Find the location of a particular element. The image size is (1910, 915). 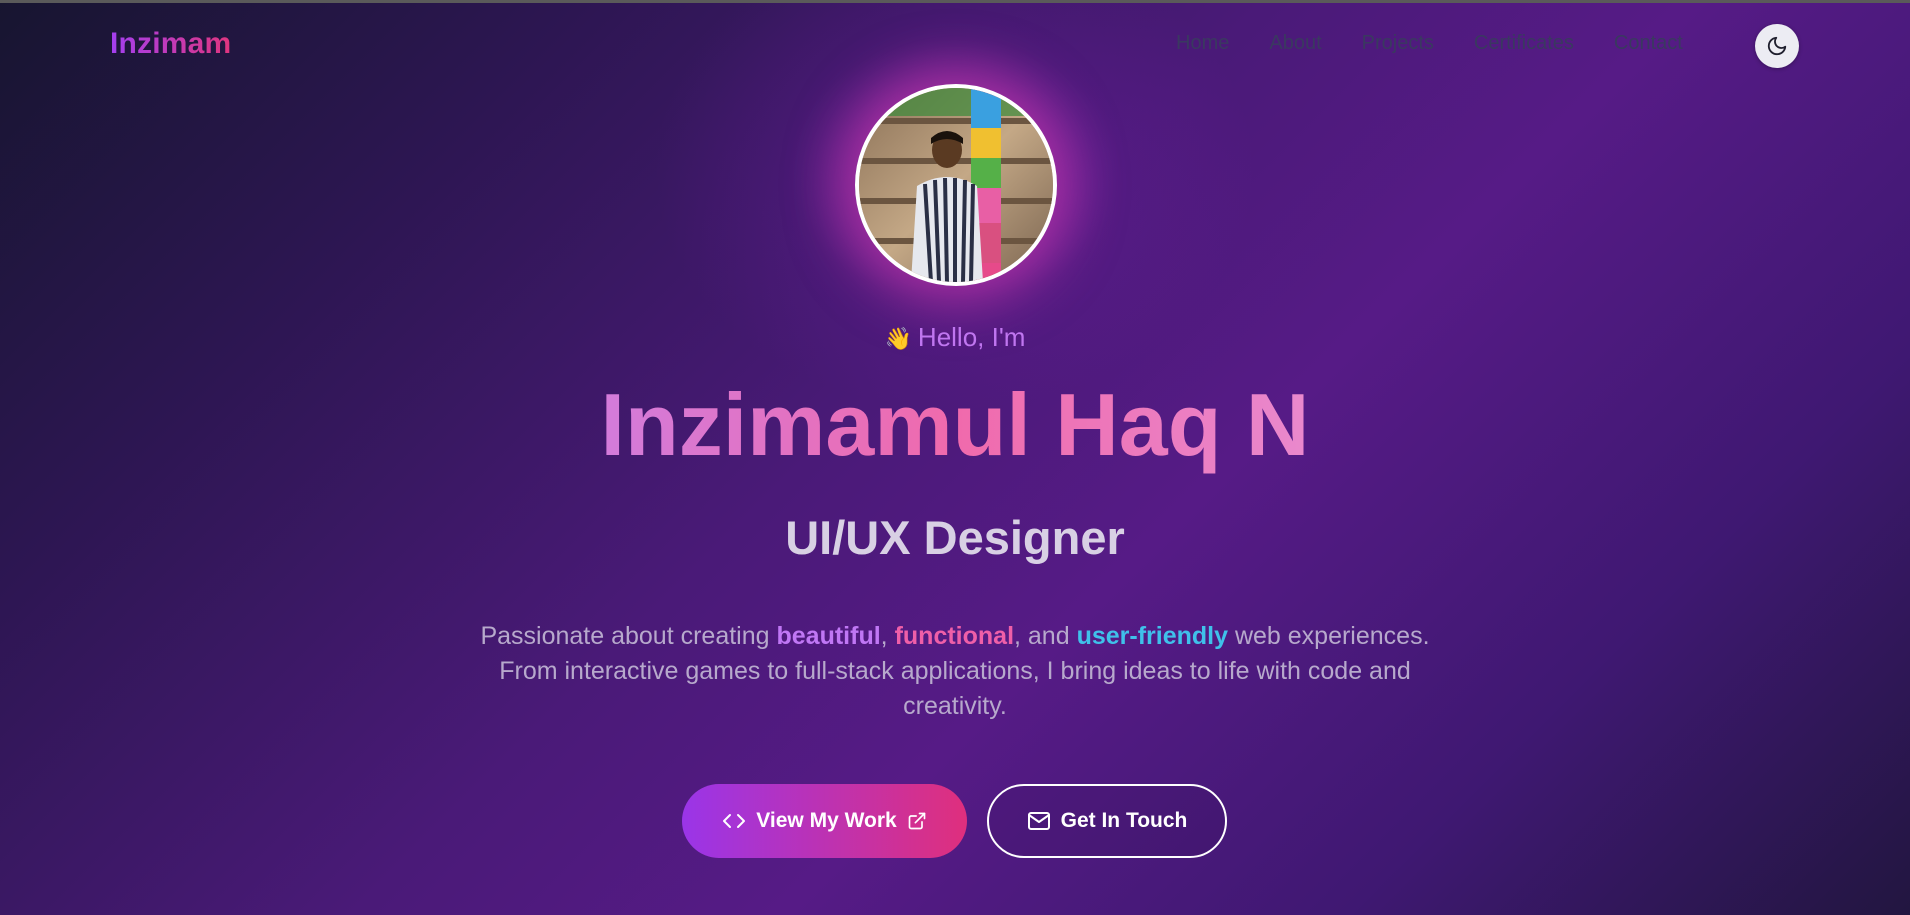

view-my-work-button: View My Work is located at coordinates (824, 821).